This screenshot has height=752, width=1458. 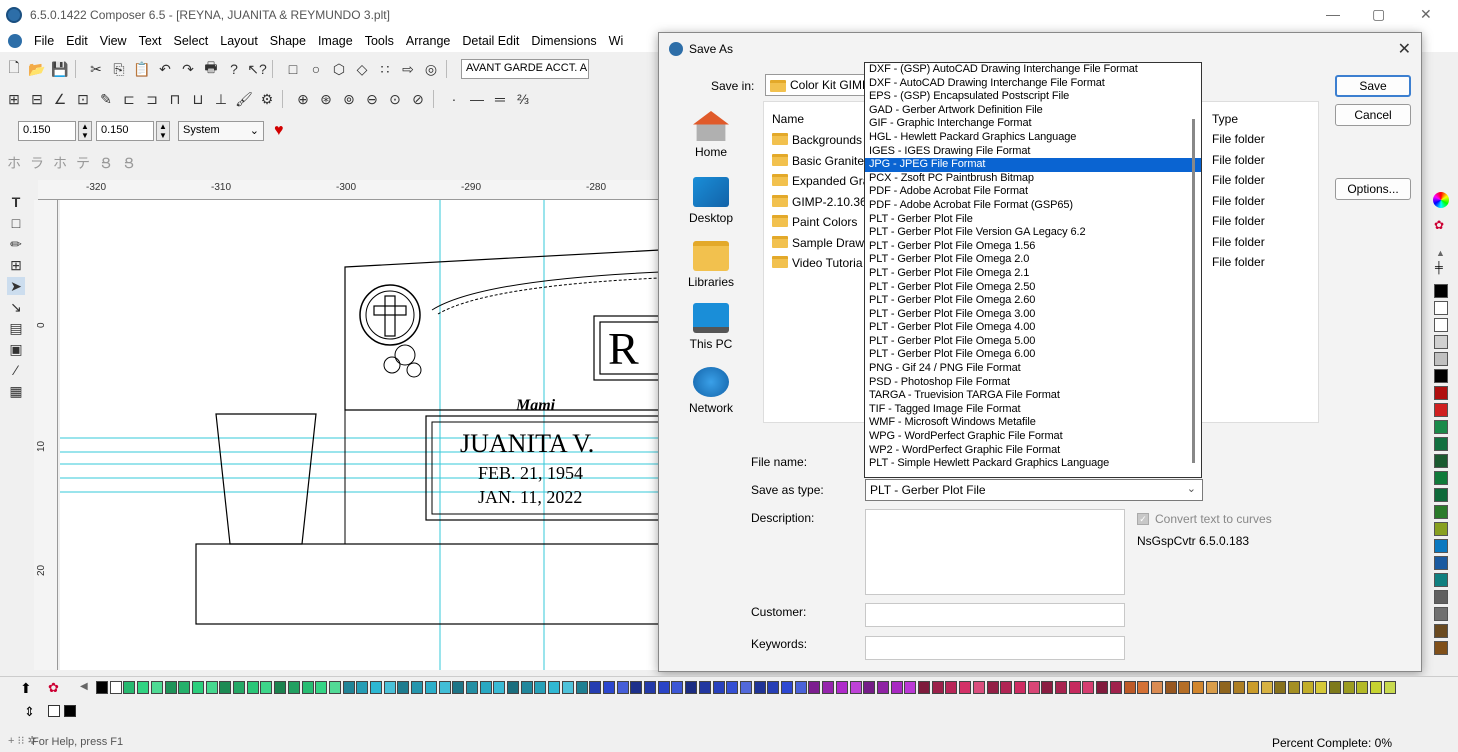 I want to click on text-tool-icon: T, so click(x=16, y=202).